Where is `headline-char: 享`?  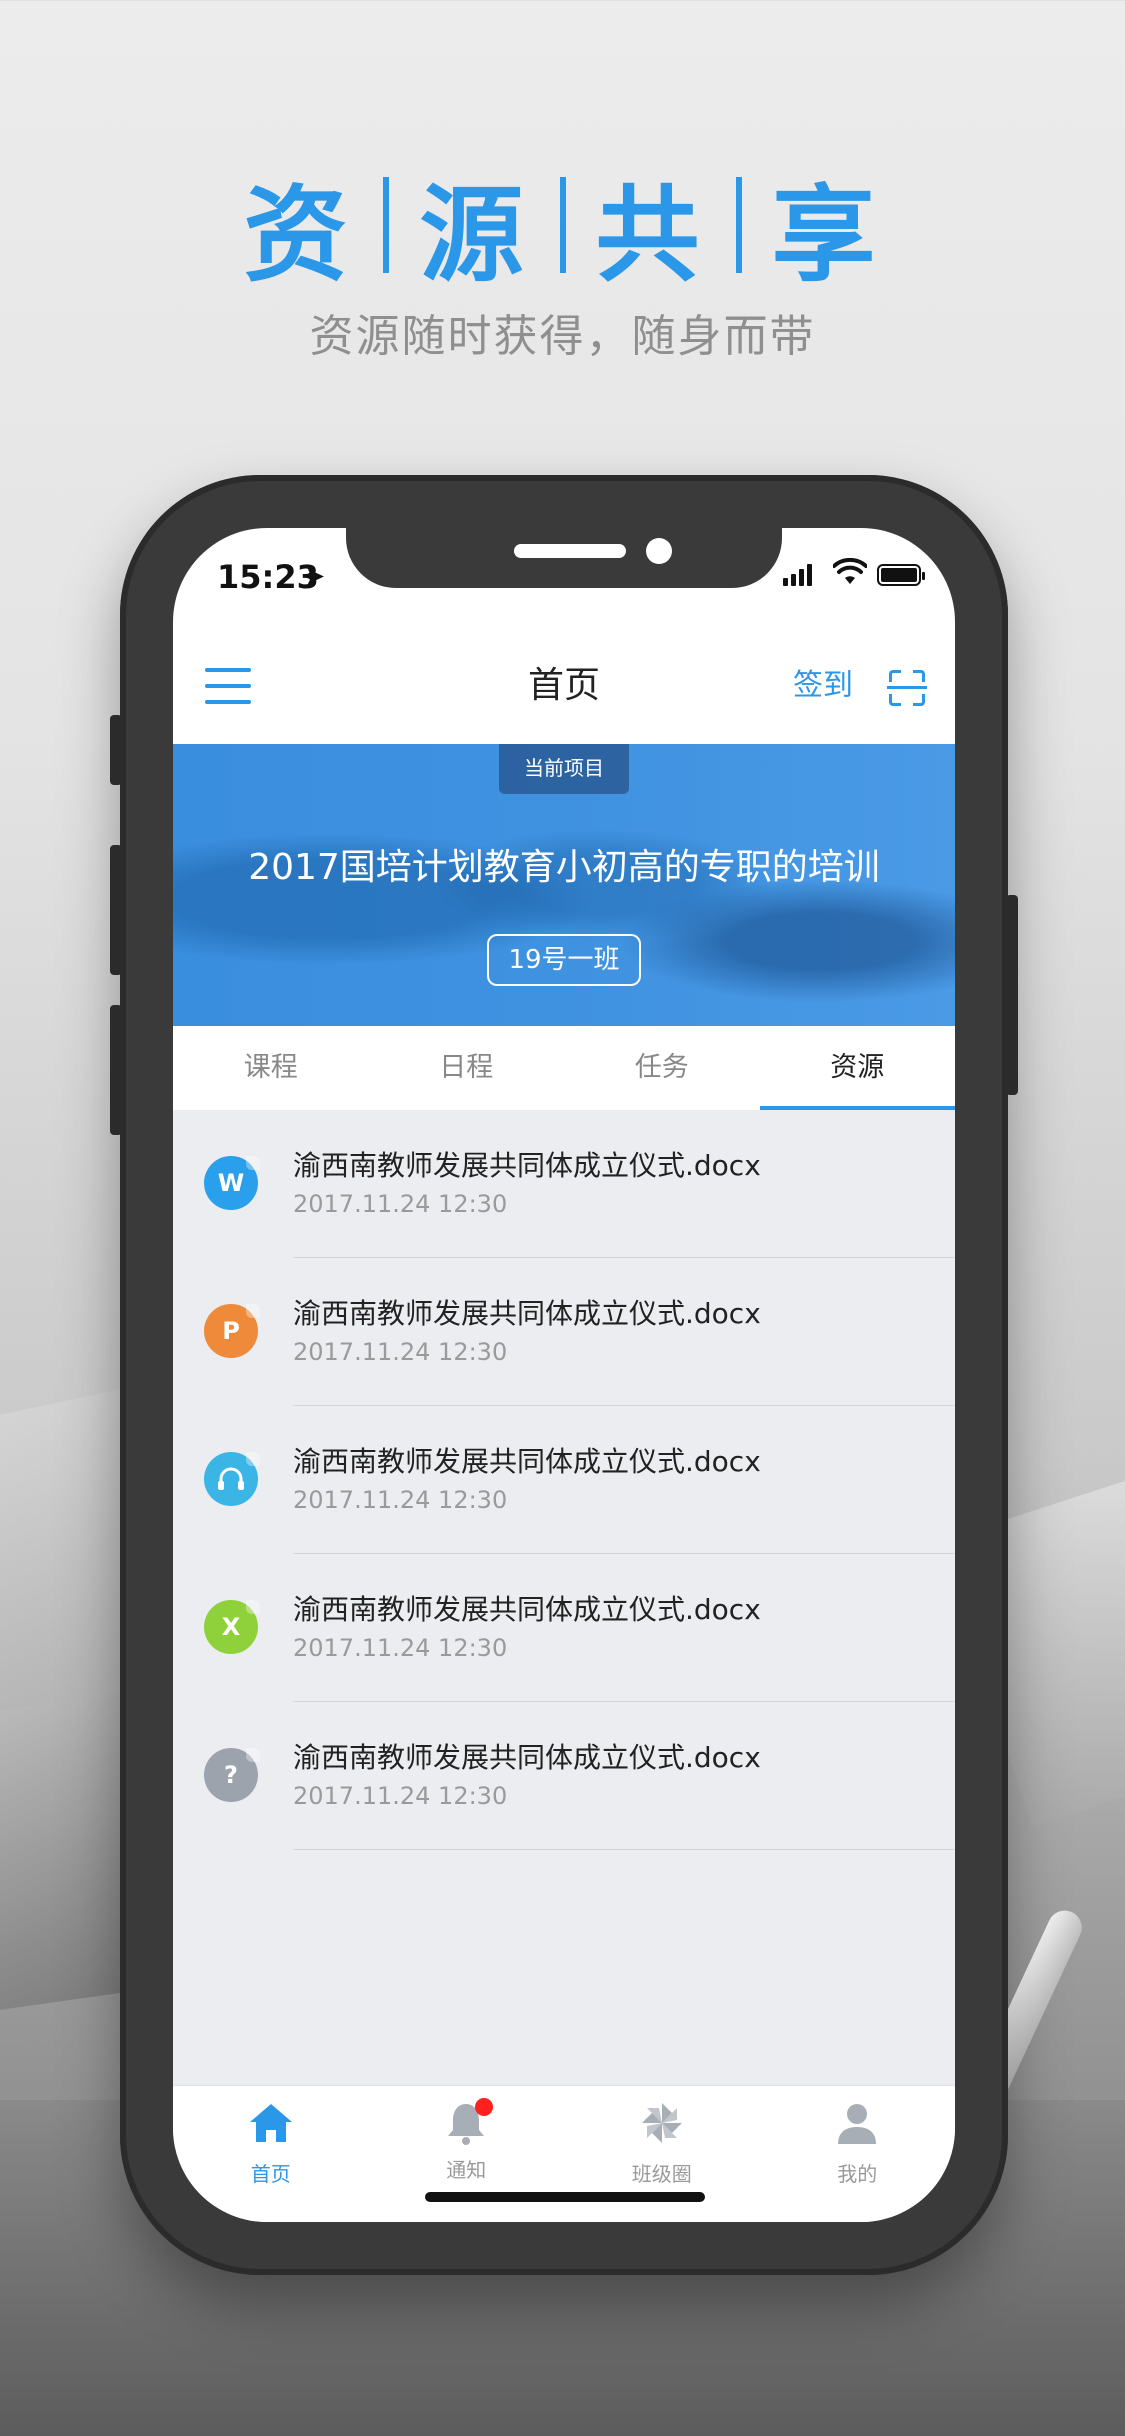
headline-char: 享 is located at coordinates (826, 234).